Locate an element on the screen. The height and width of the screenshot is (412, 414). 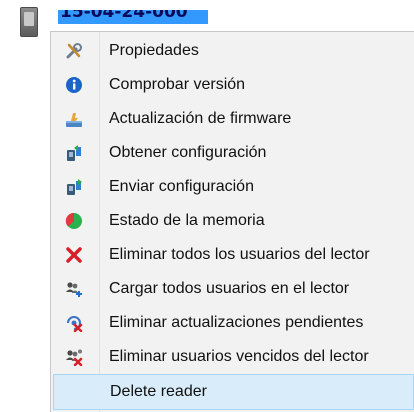
menu-item-comprobar-version: Comprobar versión is located at coordinates (233, 85).